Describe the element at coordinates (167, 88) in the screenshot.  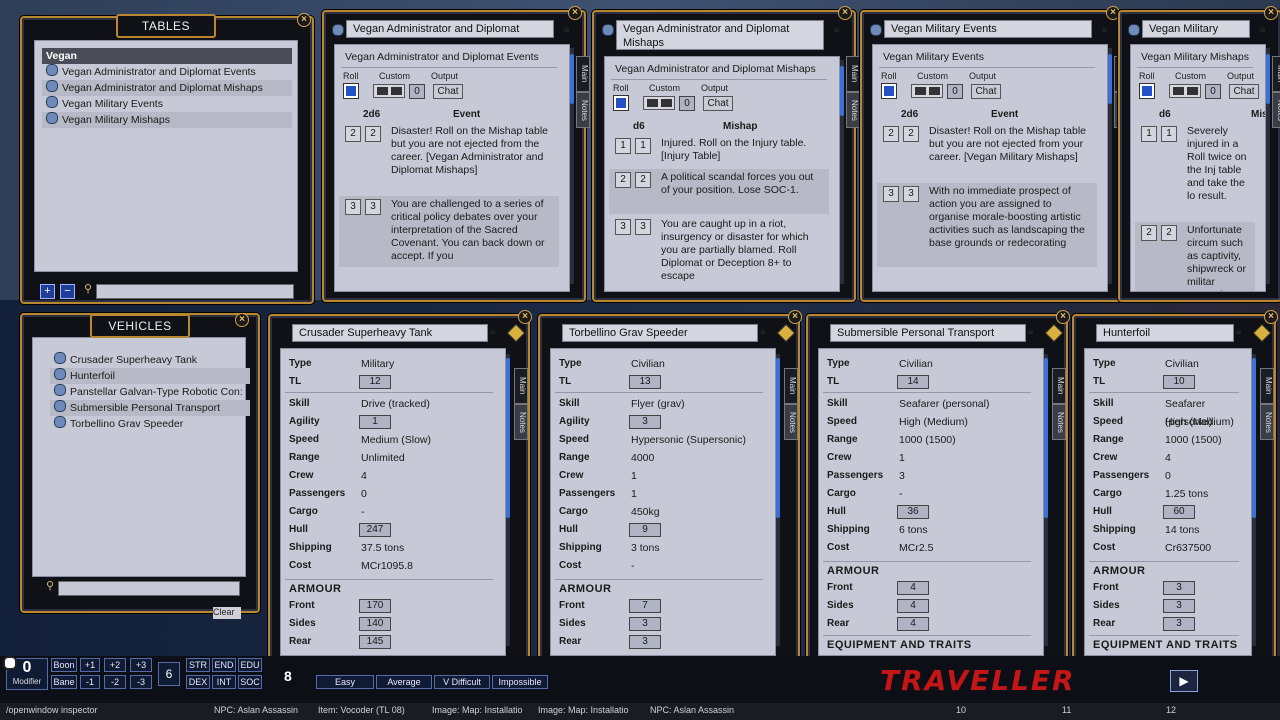
I see `table-item: Vegan Administrator and Diplomat Mishaps` at that location.